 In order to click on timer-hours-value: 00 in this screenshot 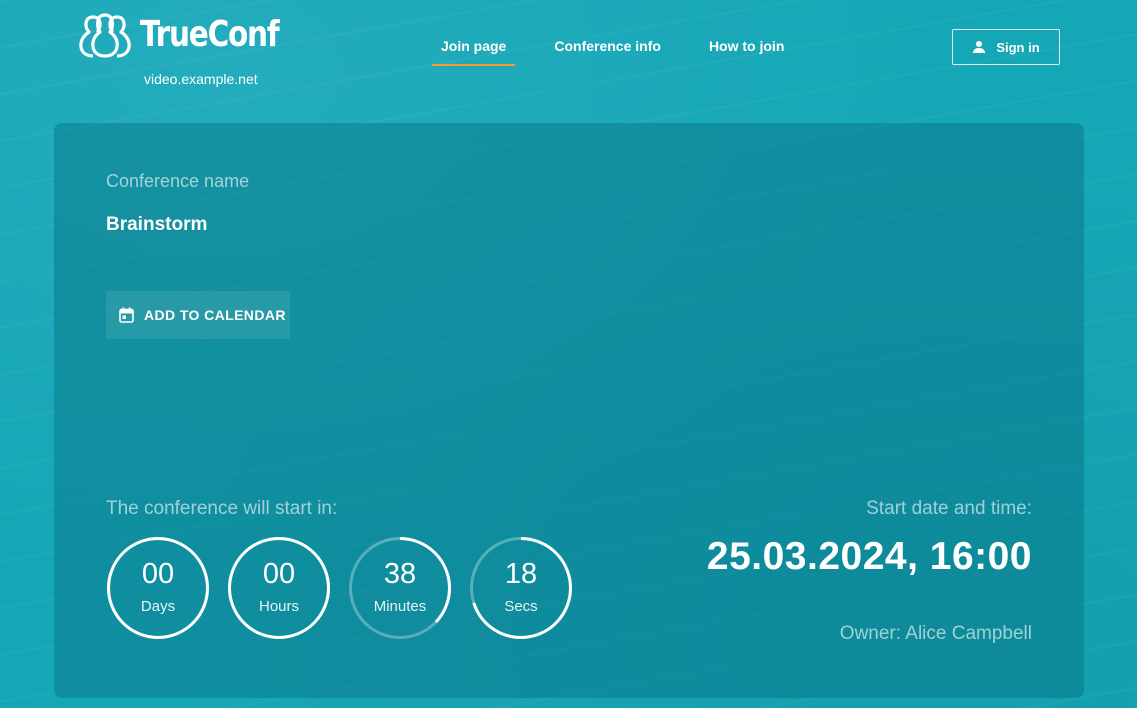, I will do `click(279, 574)`.